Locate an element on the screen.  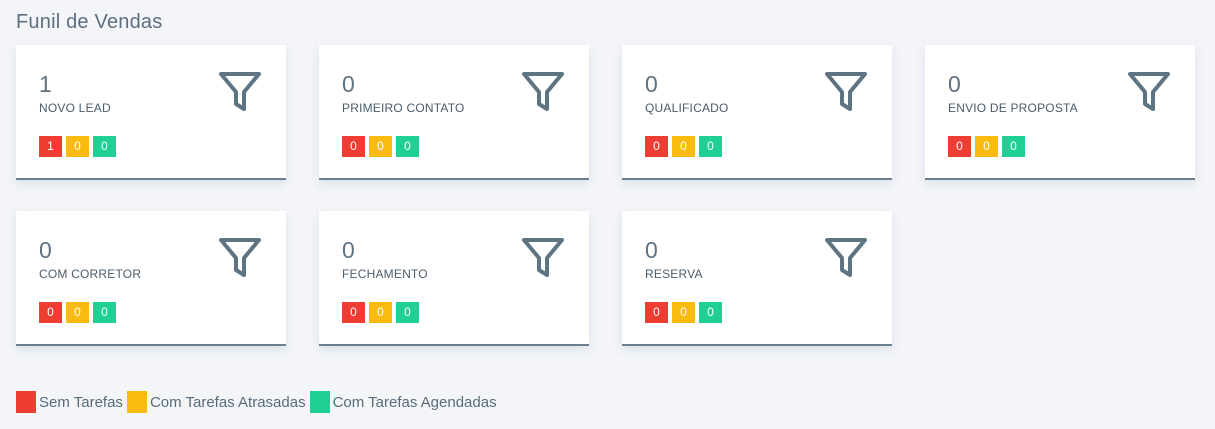
card-count: 1 is located at coordinates (45, 84).